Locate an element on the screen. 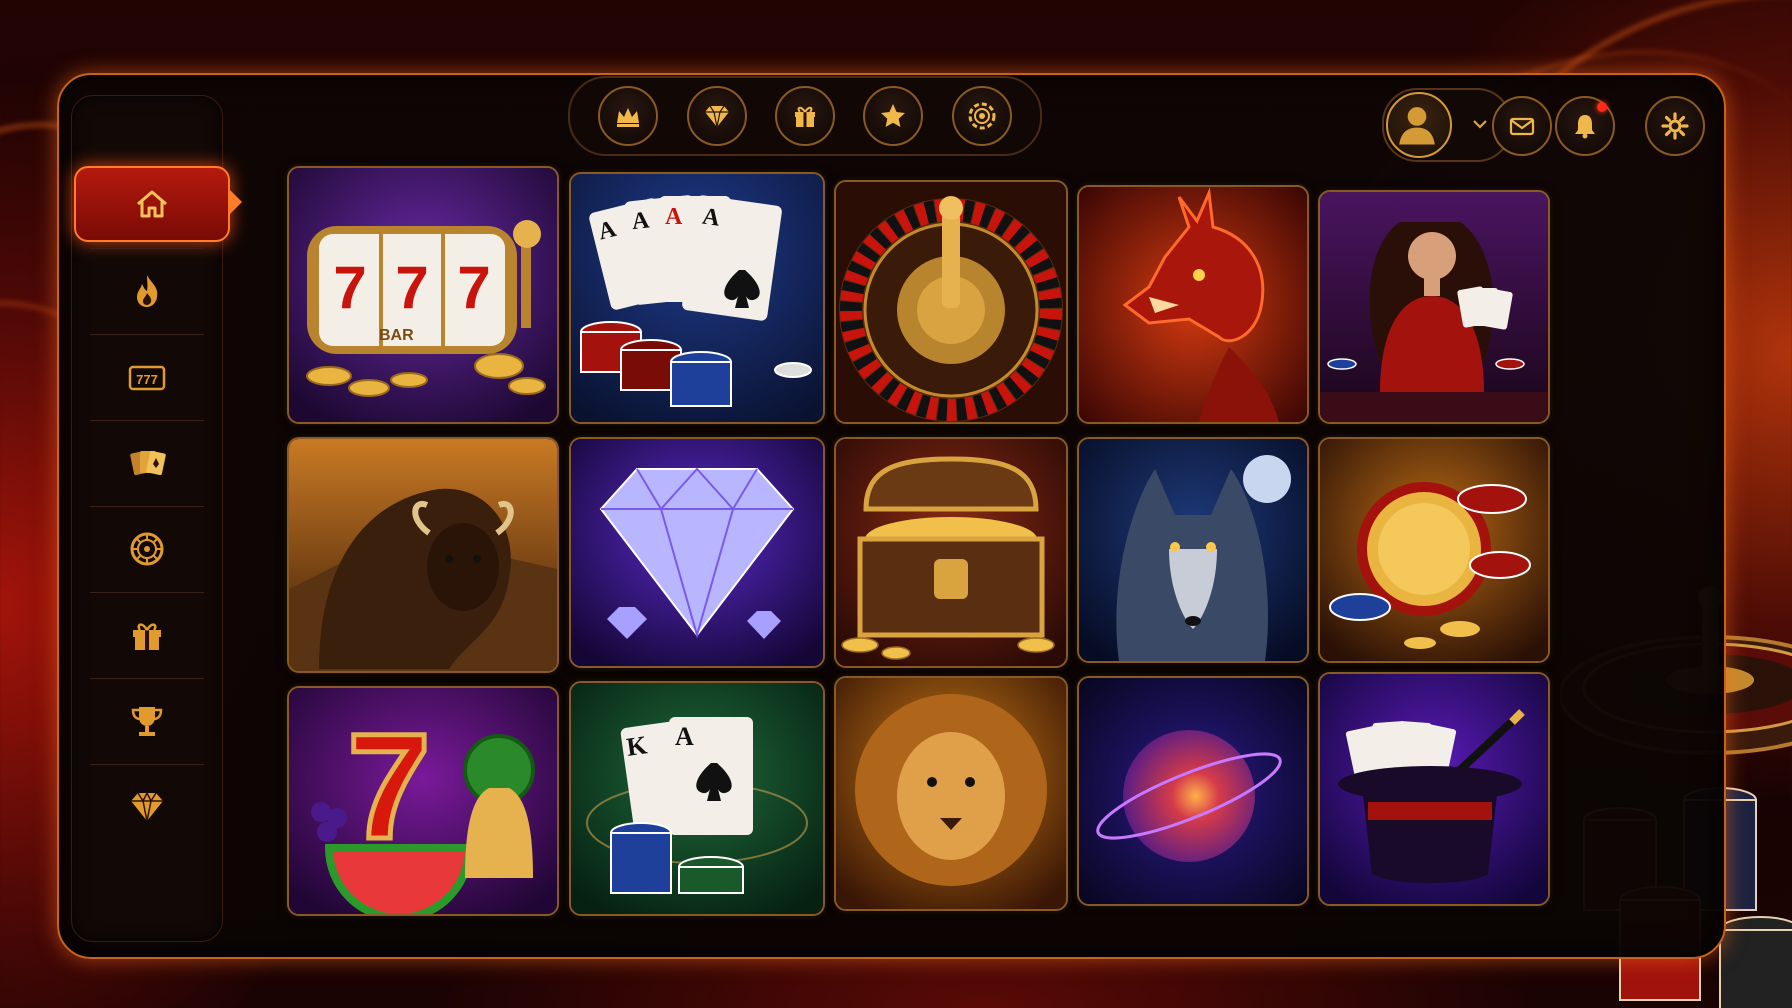  star-icon is located at coordinates (893, 115).